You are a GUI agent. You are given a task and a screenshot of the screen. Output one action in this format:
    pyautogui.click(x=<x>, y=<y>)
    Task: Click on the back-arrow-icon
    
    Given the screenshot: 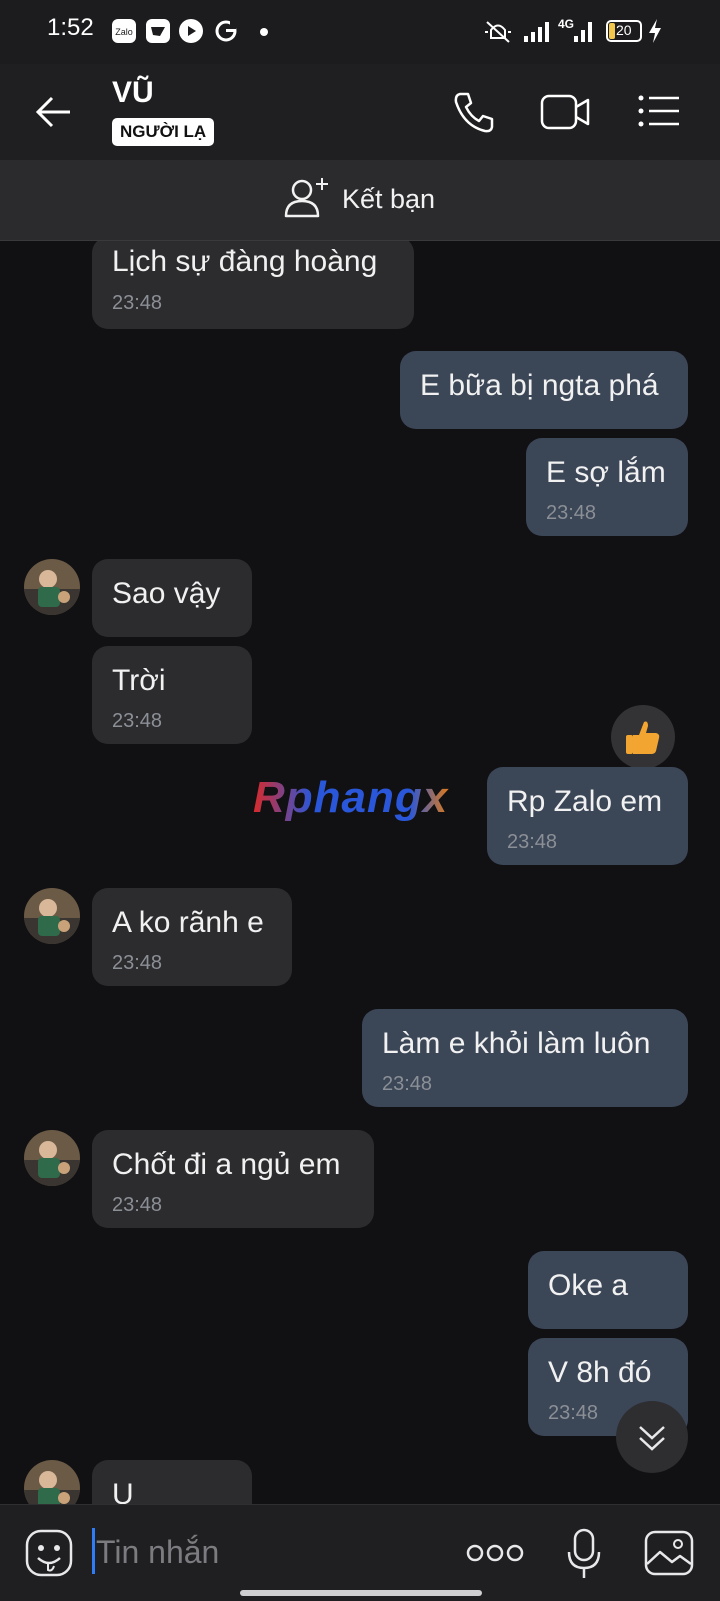 What is the action you would take?
    pyautogui.click(x=54, y=114)
    